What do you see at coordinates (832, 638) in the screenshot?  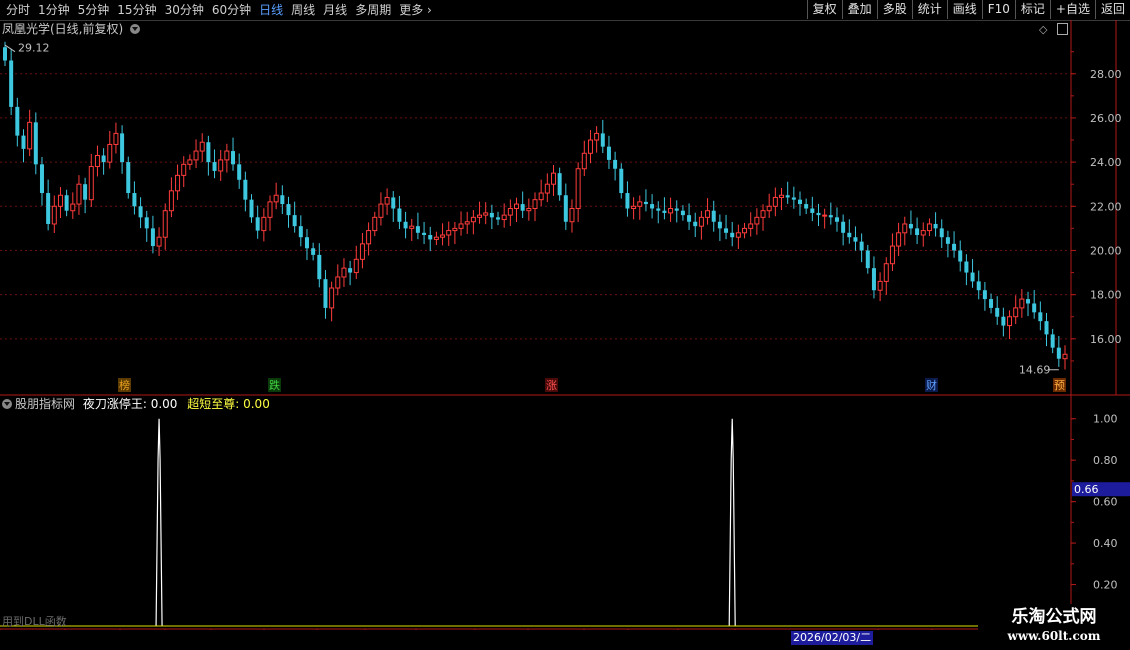 I see `current-date-box: 2026/02/03/二` at bounding box center [832, 638].